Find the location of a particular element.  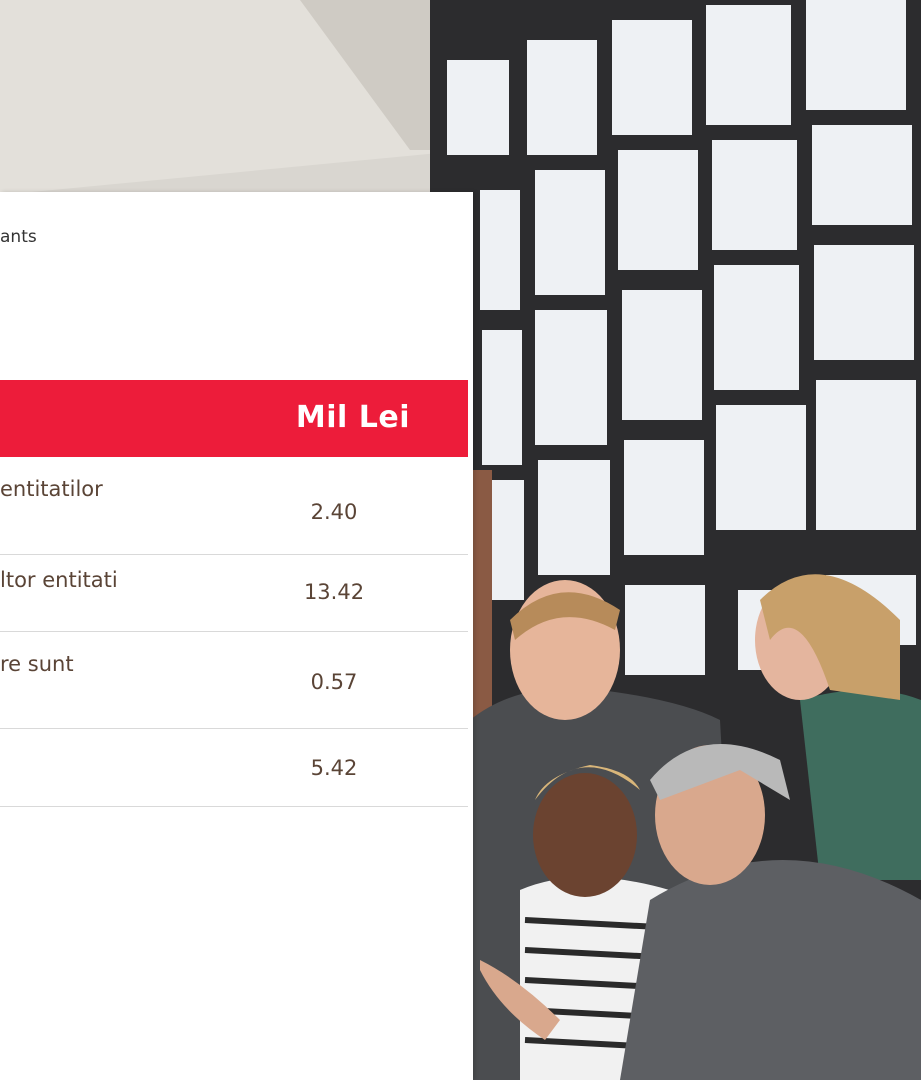

row-value: 0.57 is located at coordinates (334, 682).